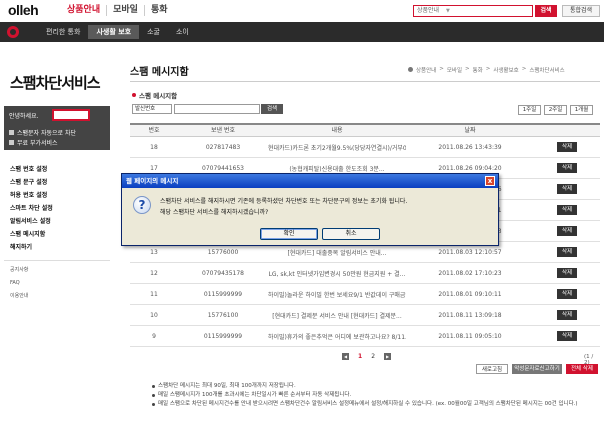 Image resolution: width=604 pixels, height=428 pixels. I want to click on nav-convenient-call: 편리한 통화, so click(63, 32).